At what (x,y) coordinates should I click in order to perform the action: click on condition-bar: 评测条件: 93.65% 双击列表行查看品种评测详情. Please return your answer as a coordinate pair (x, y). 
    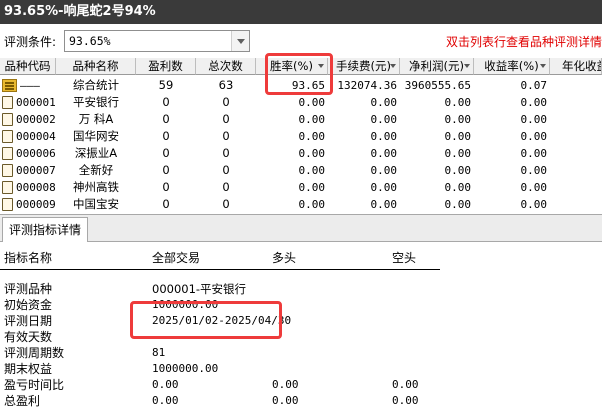
    Looking at the image, I should click on (301, 41).